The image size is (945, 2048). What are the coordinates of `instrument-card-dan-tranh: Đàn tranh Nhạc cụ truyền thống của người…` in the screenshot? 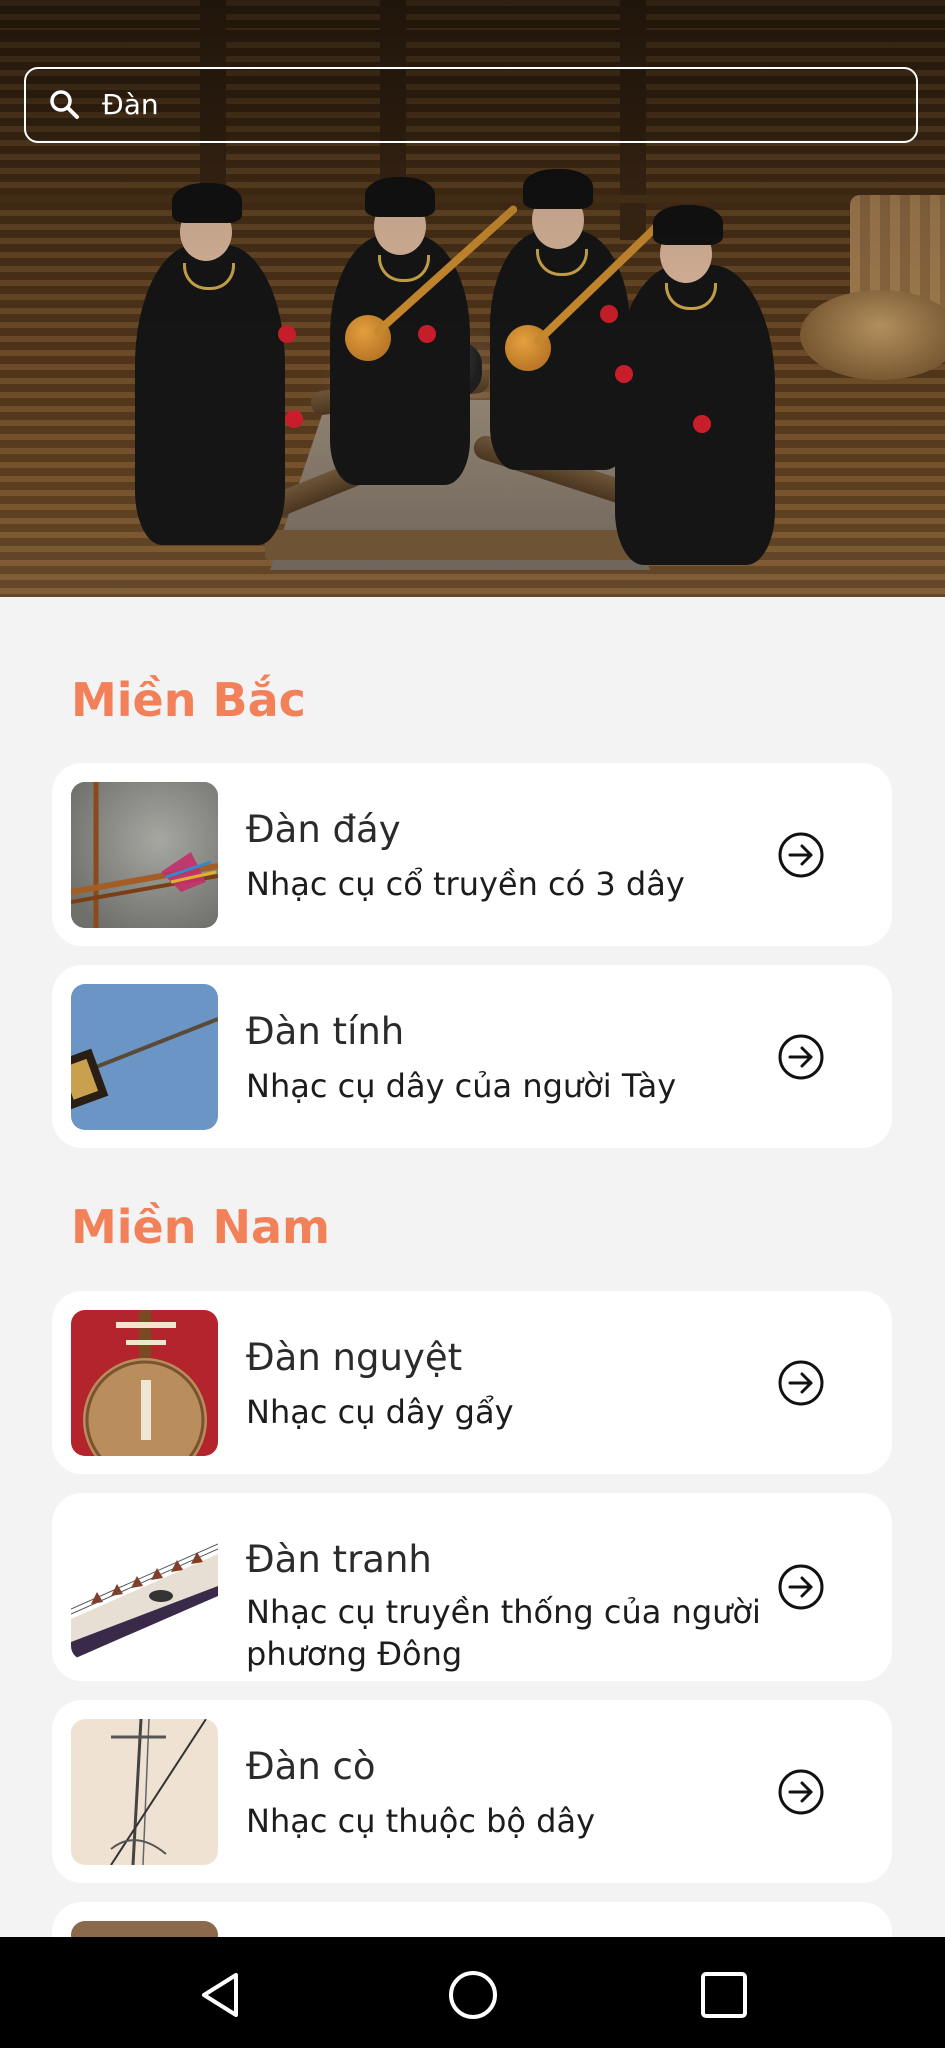 It's located at (472, 1587).